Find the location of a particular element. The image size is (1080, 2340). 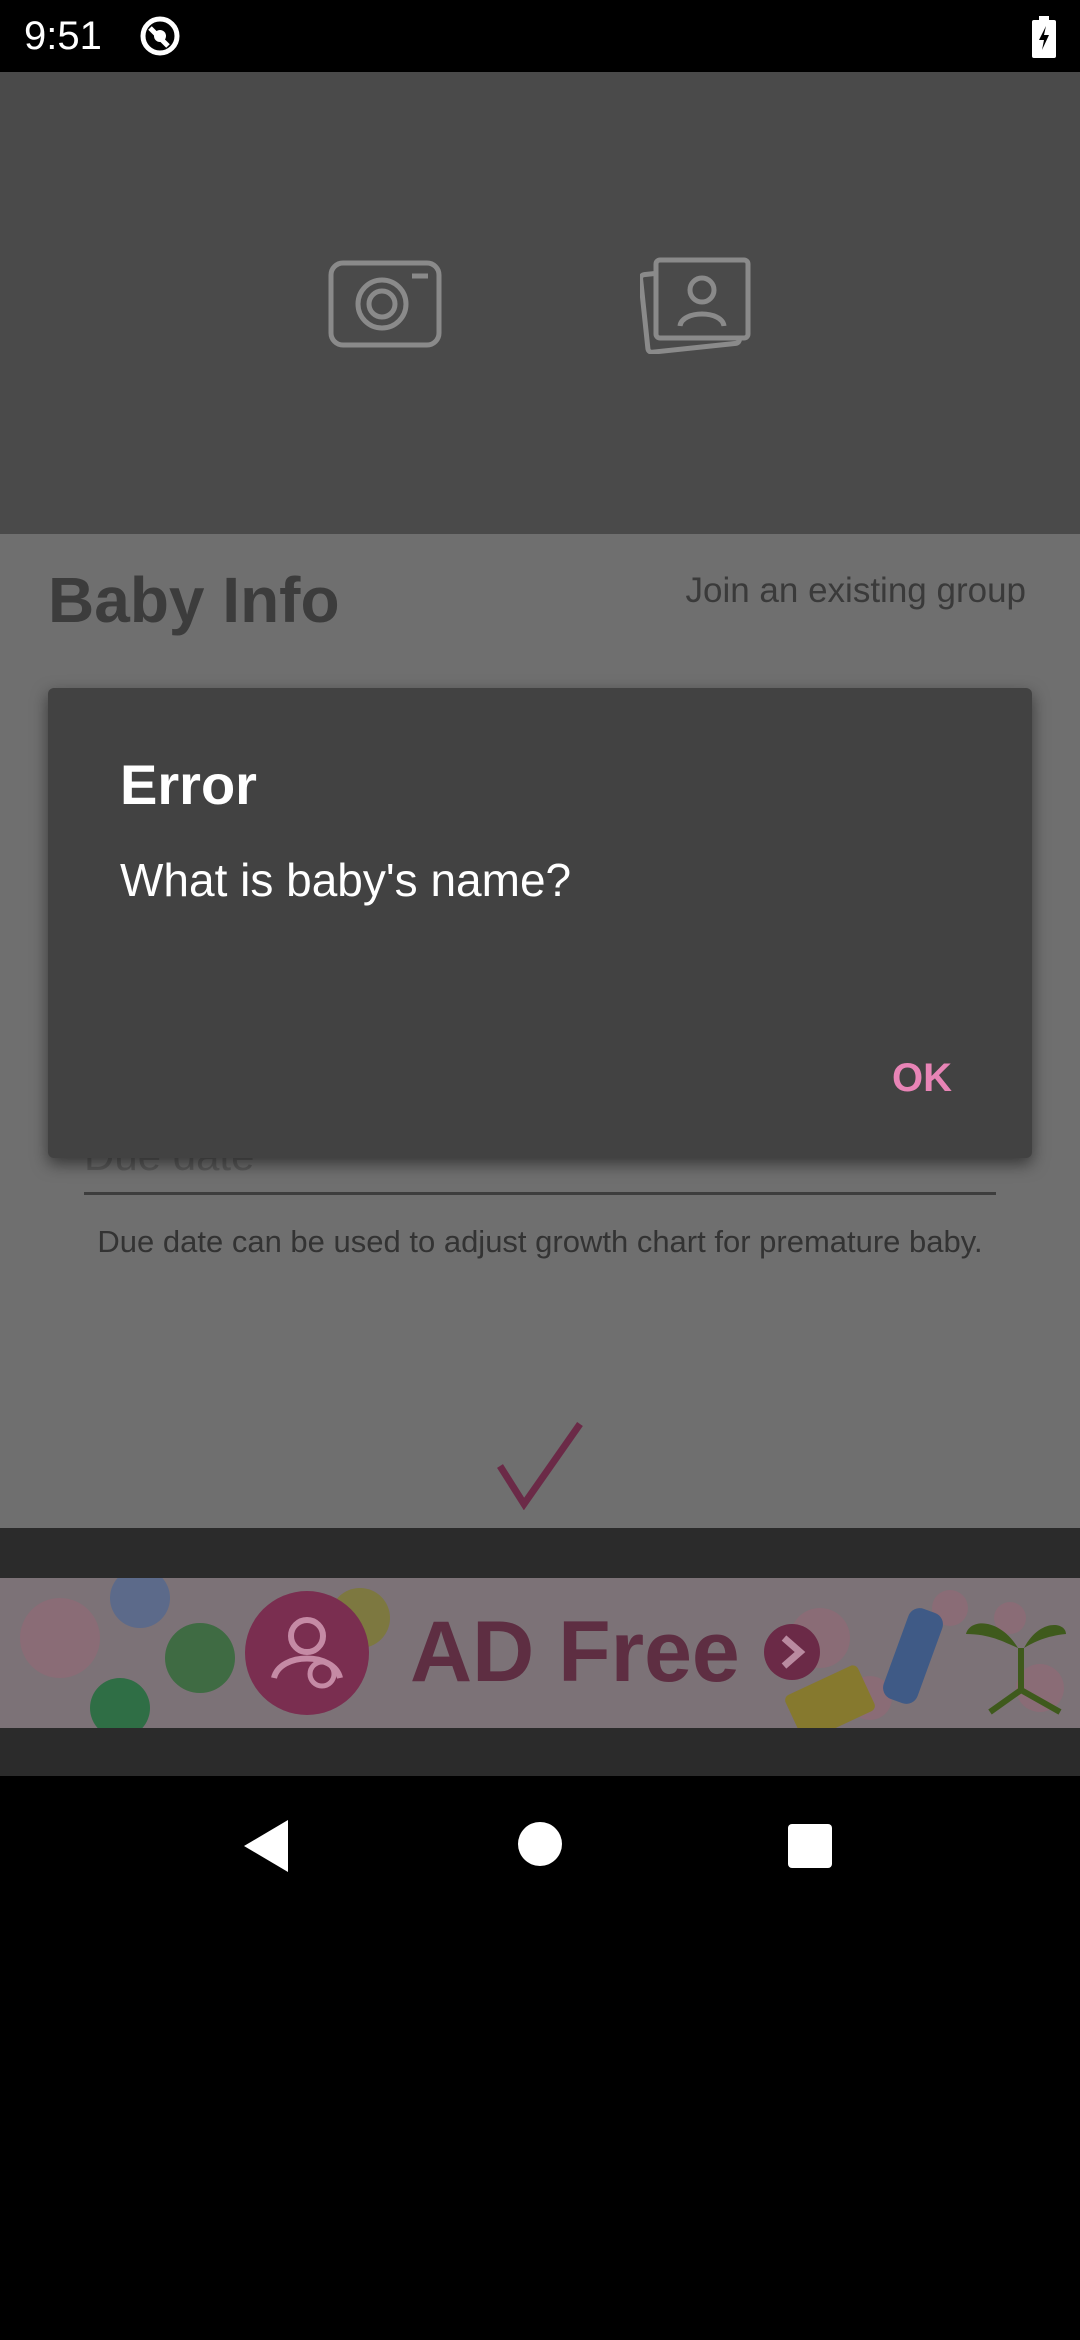

ok-button: OK is located at coordinates (922, 1078).